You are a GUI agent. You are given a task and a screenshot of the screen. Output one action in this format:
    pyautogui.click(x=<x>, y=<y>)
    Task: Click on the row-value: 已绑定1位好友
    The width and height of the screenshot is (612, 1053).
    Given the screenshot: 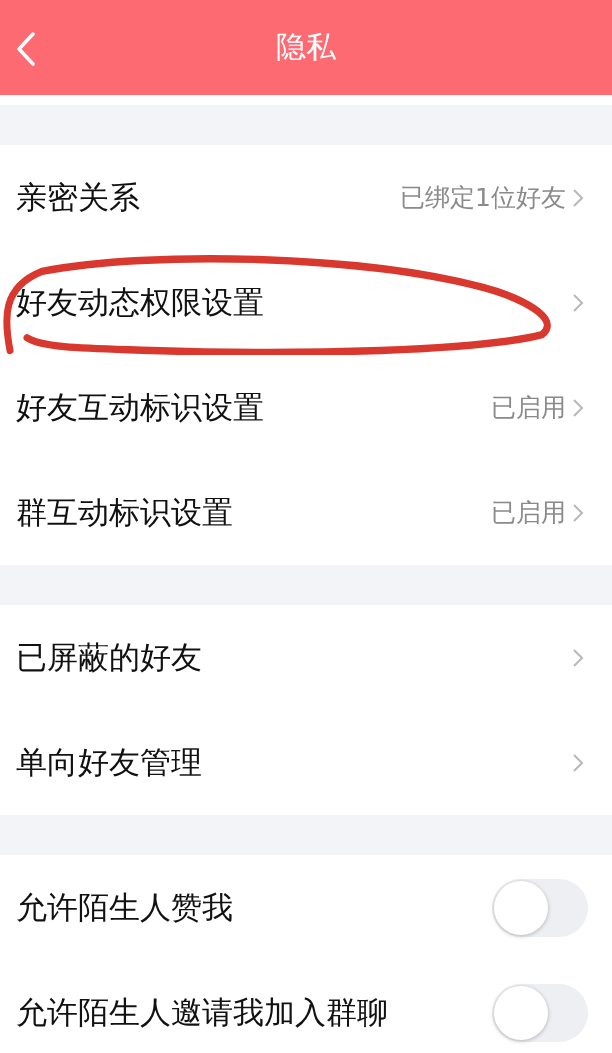 What is the action you would take?
    pyautogui.click(x=483, y=198)
    